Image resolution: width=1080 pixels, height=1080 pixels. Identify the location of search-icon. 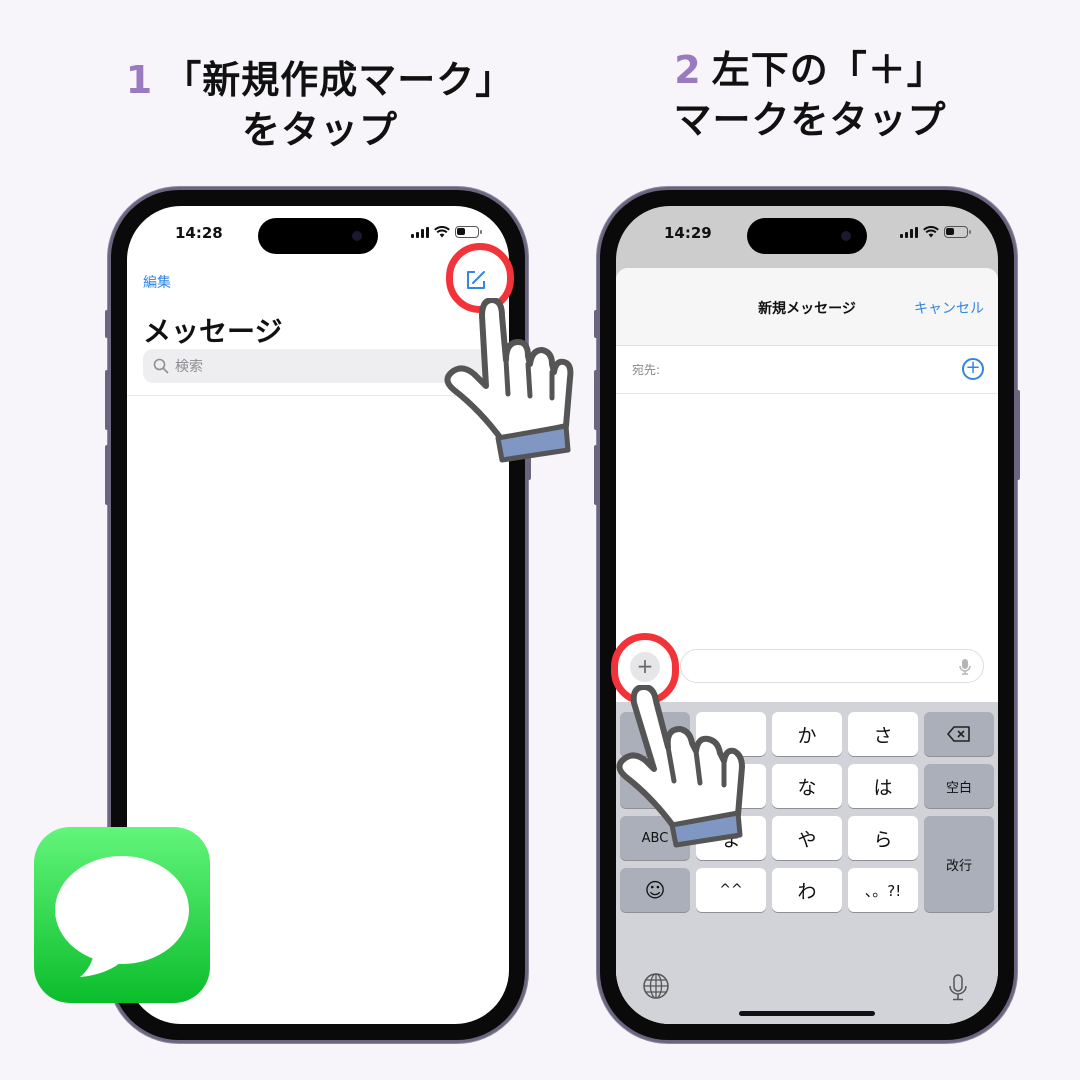
(161, 366).